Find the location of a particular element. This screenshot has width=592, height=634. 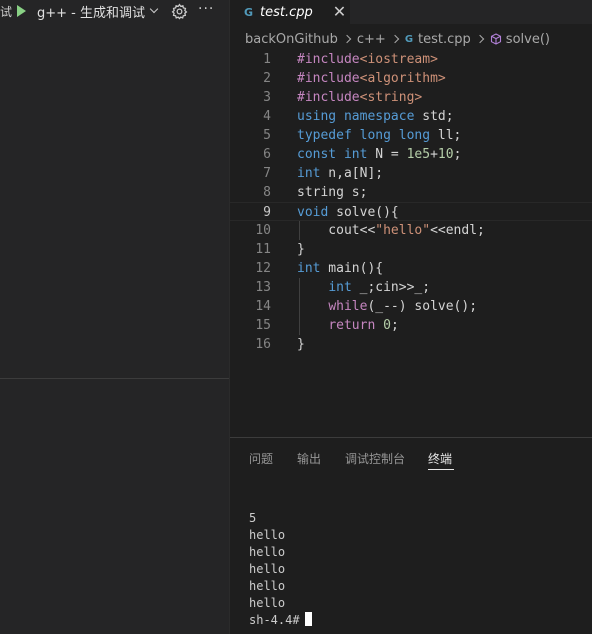

code-text: #include<algorithm> is located at coordinates (371, 78).